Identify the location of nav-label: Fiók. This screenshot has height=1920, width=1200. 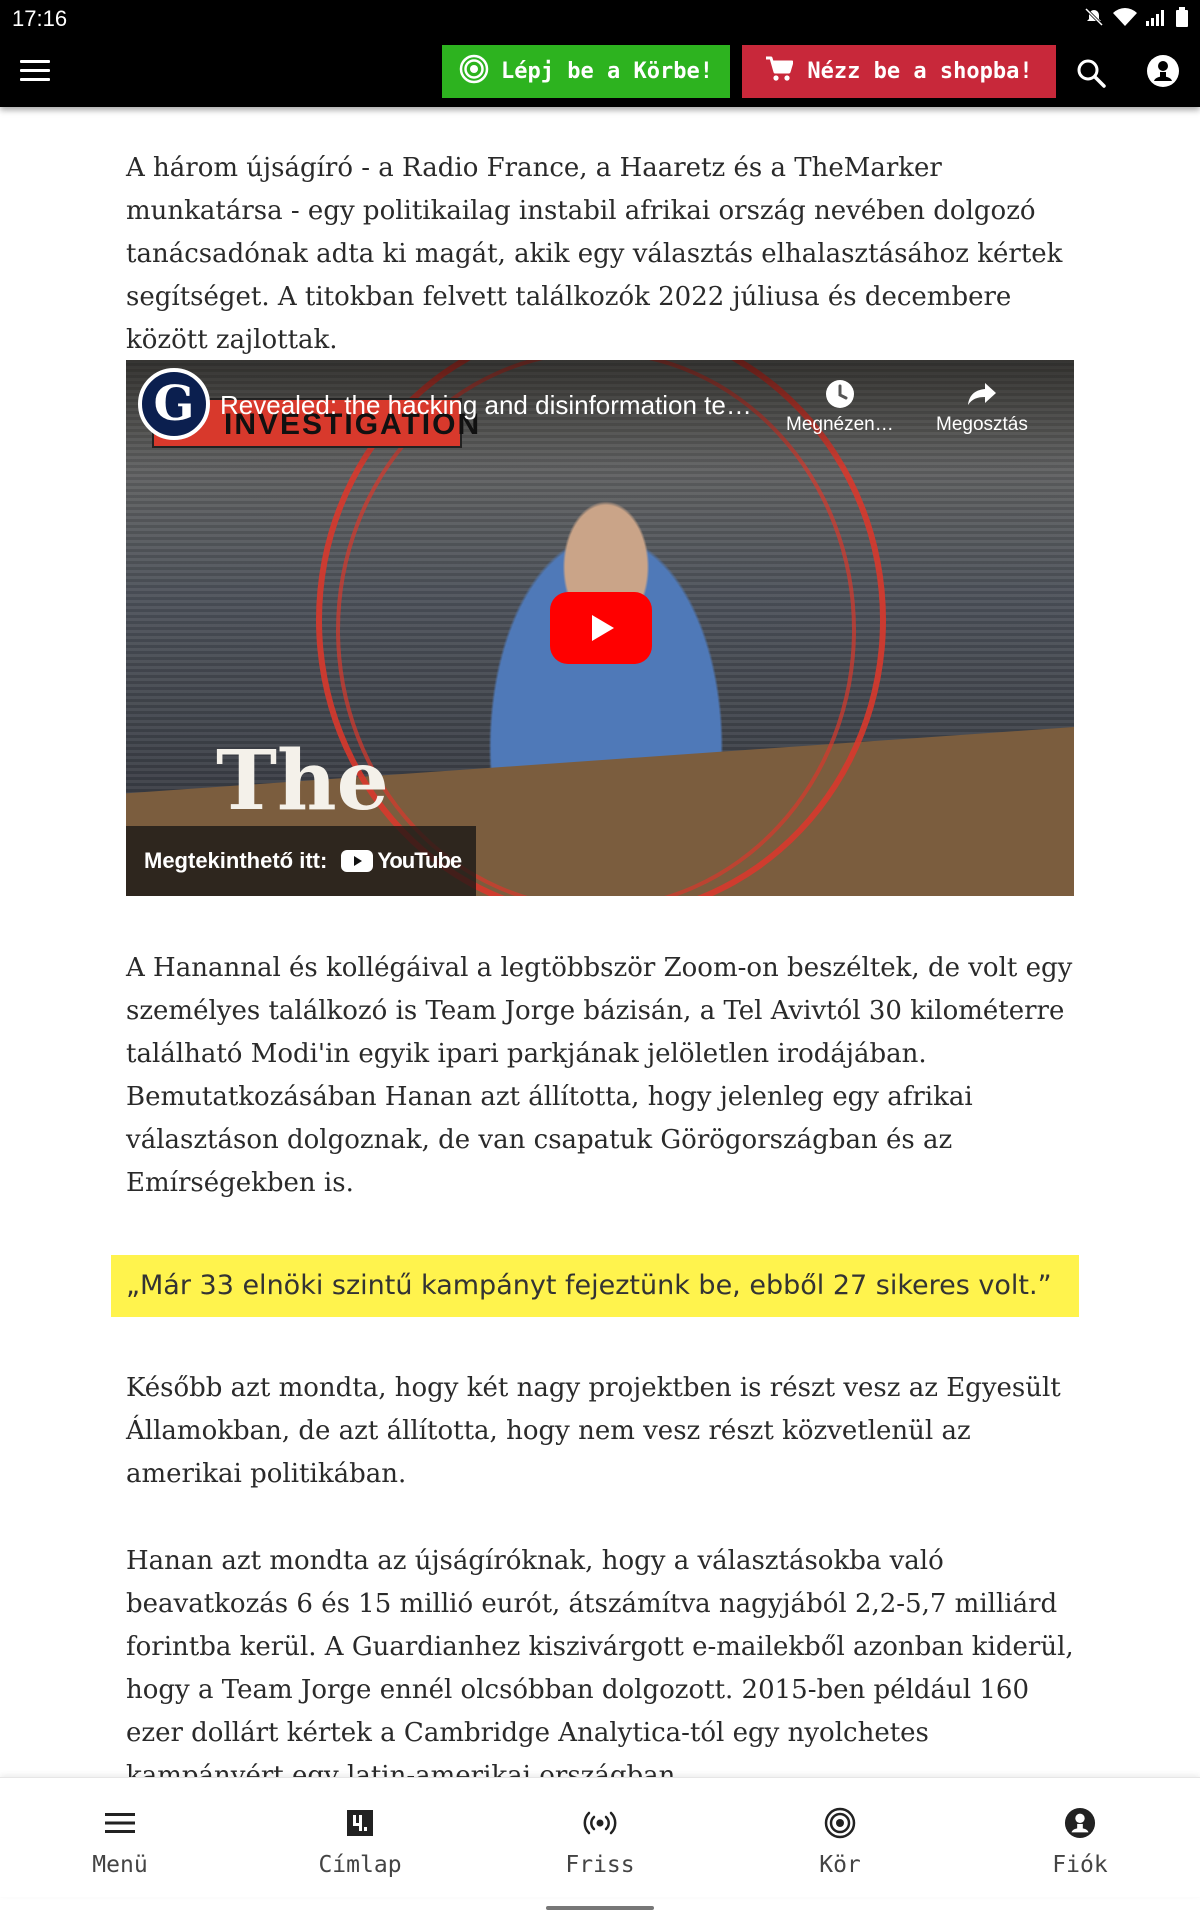
(1080, 1865).